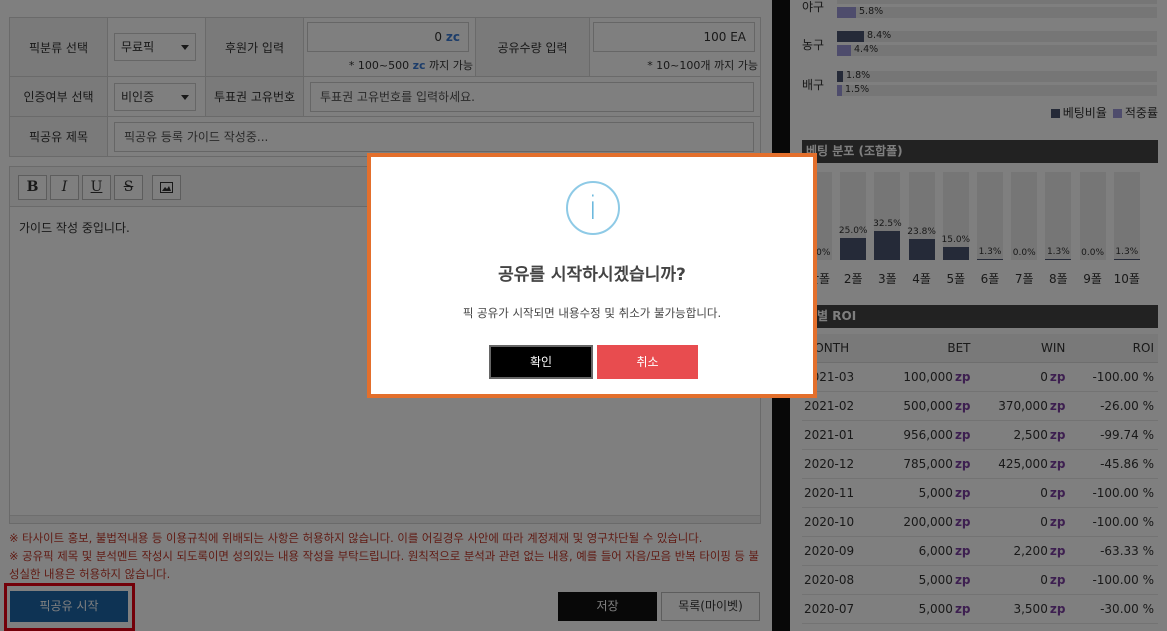 This screenshot has height=631, width=1167. What do you see at coordinates (592, 313) in the screenshot?
I see `dialog-message: 픽 공유가 시작되면 내용수정 및 취소가 불가능합니다.` at bounding box center [592, 313].